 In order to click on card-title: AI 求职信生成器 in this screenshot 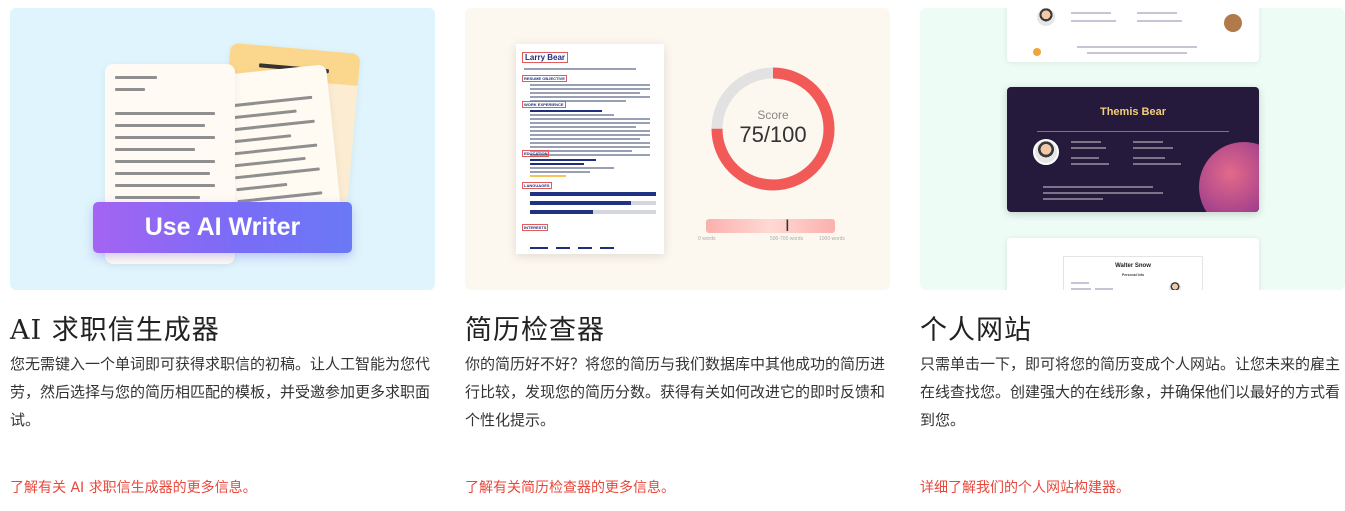, I will do `click(115, 330)`.